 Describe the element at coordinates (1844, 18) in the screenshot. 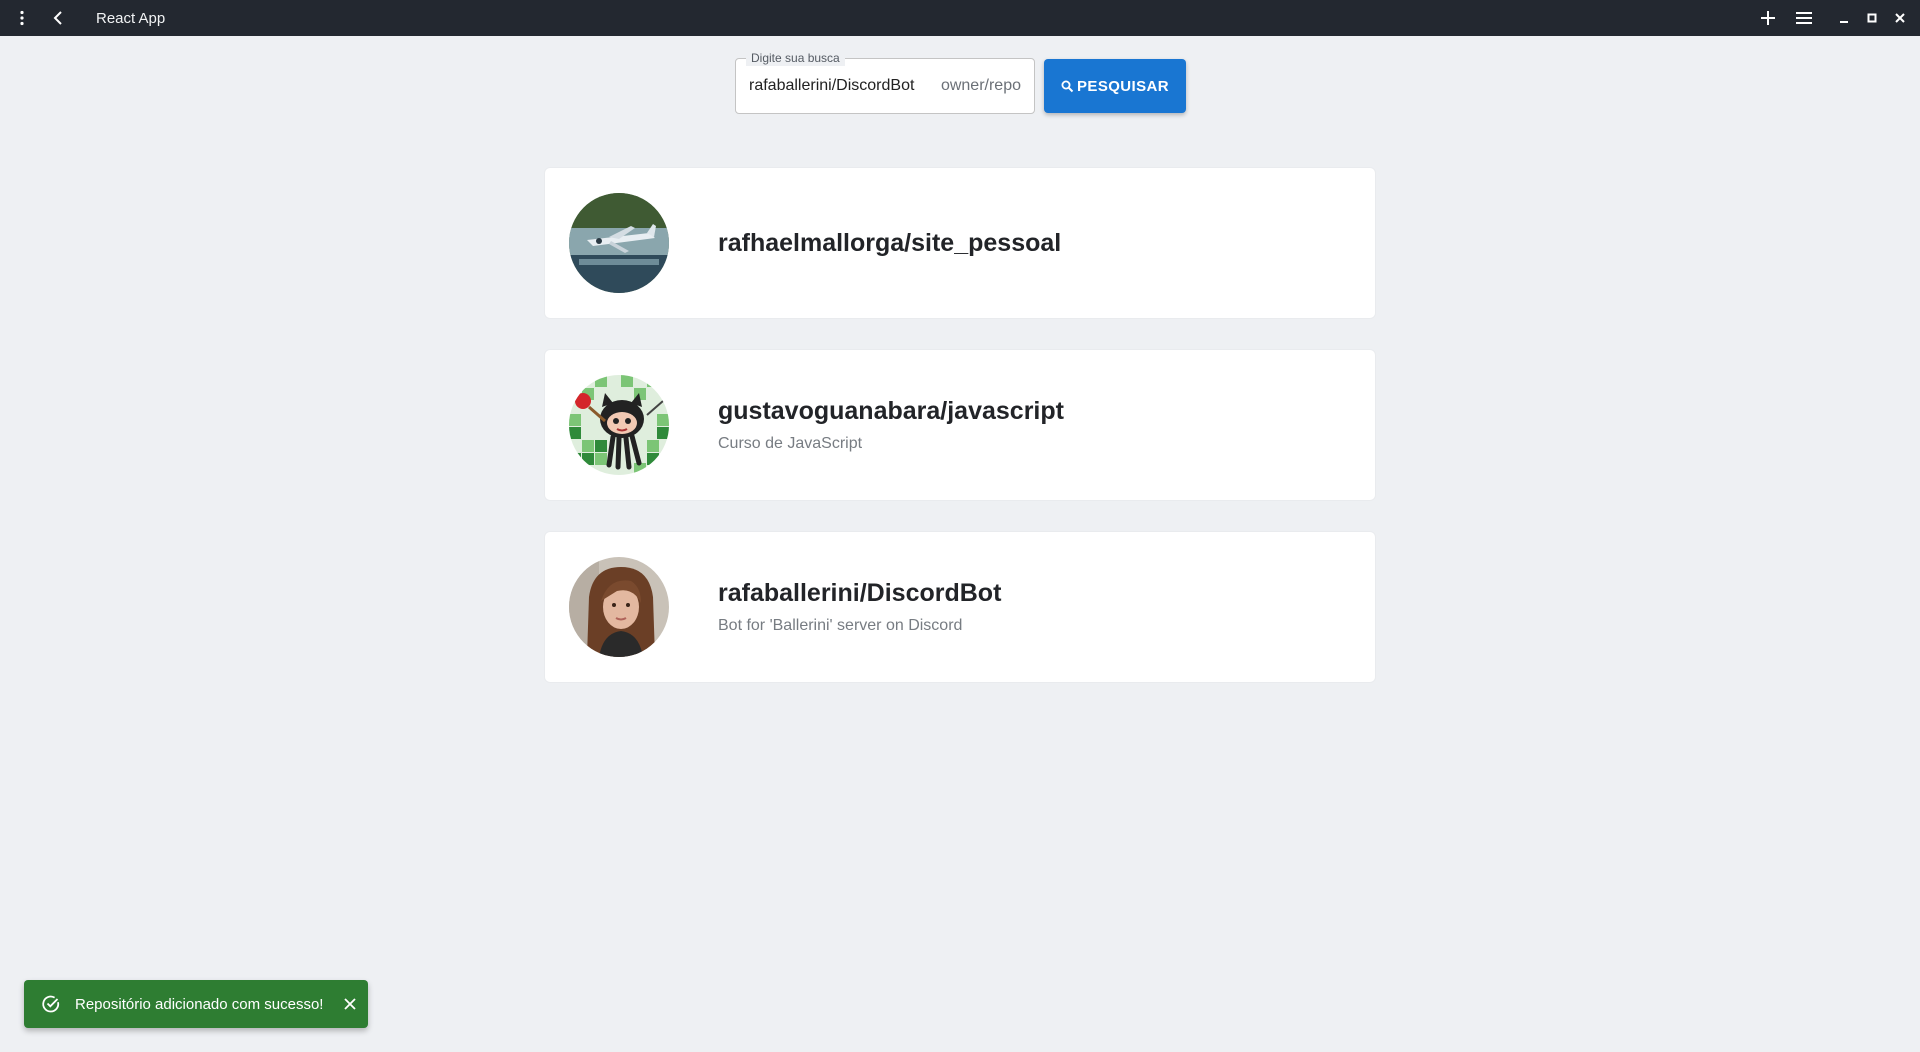

I see `minimize-icon` at that location.